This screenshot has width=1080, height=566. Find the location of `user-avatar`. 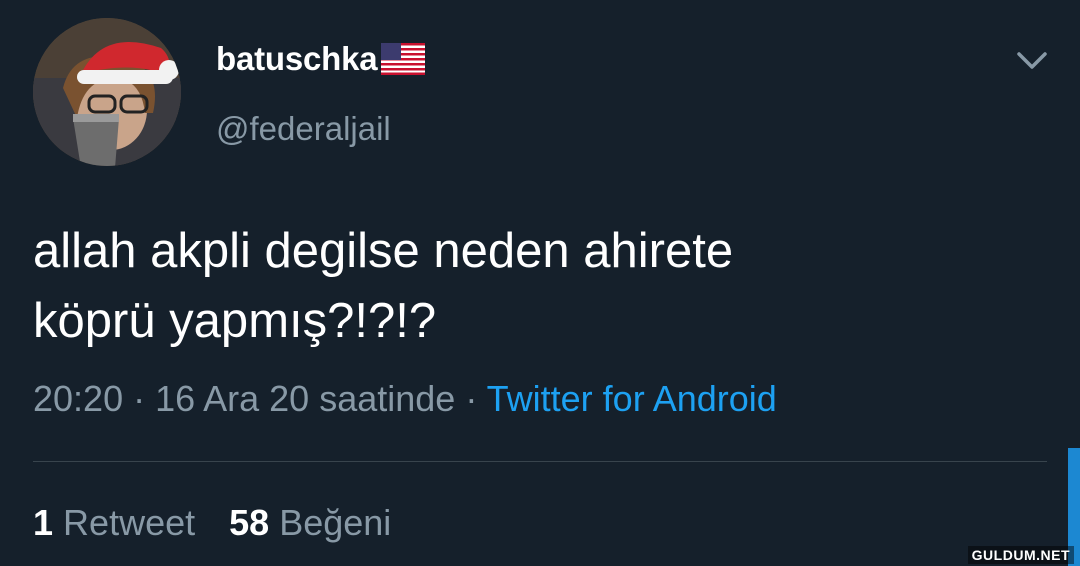

user-avatar is located at coordinates (107, 92).